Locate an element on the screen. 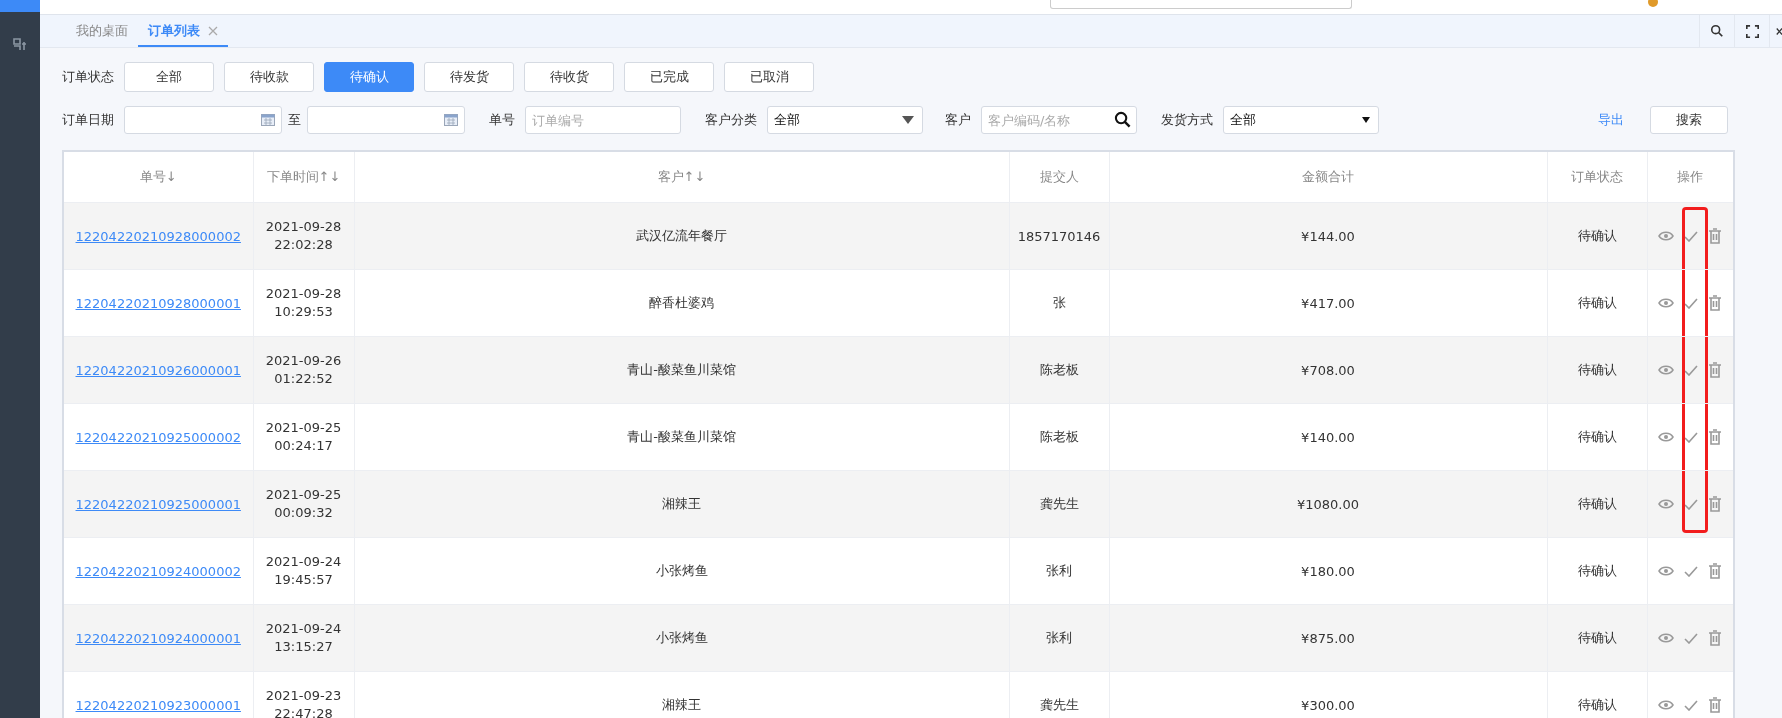  amount-total: ¥180.00 is located at coordinates (1328, 571).